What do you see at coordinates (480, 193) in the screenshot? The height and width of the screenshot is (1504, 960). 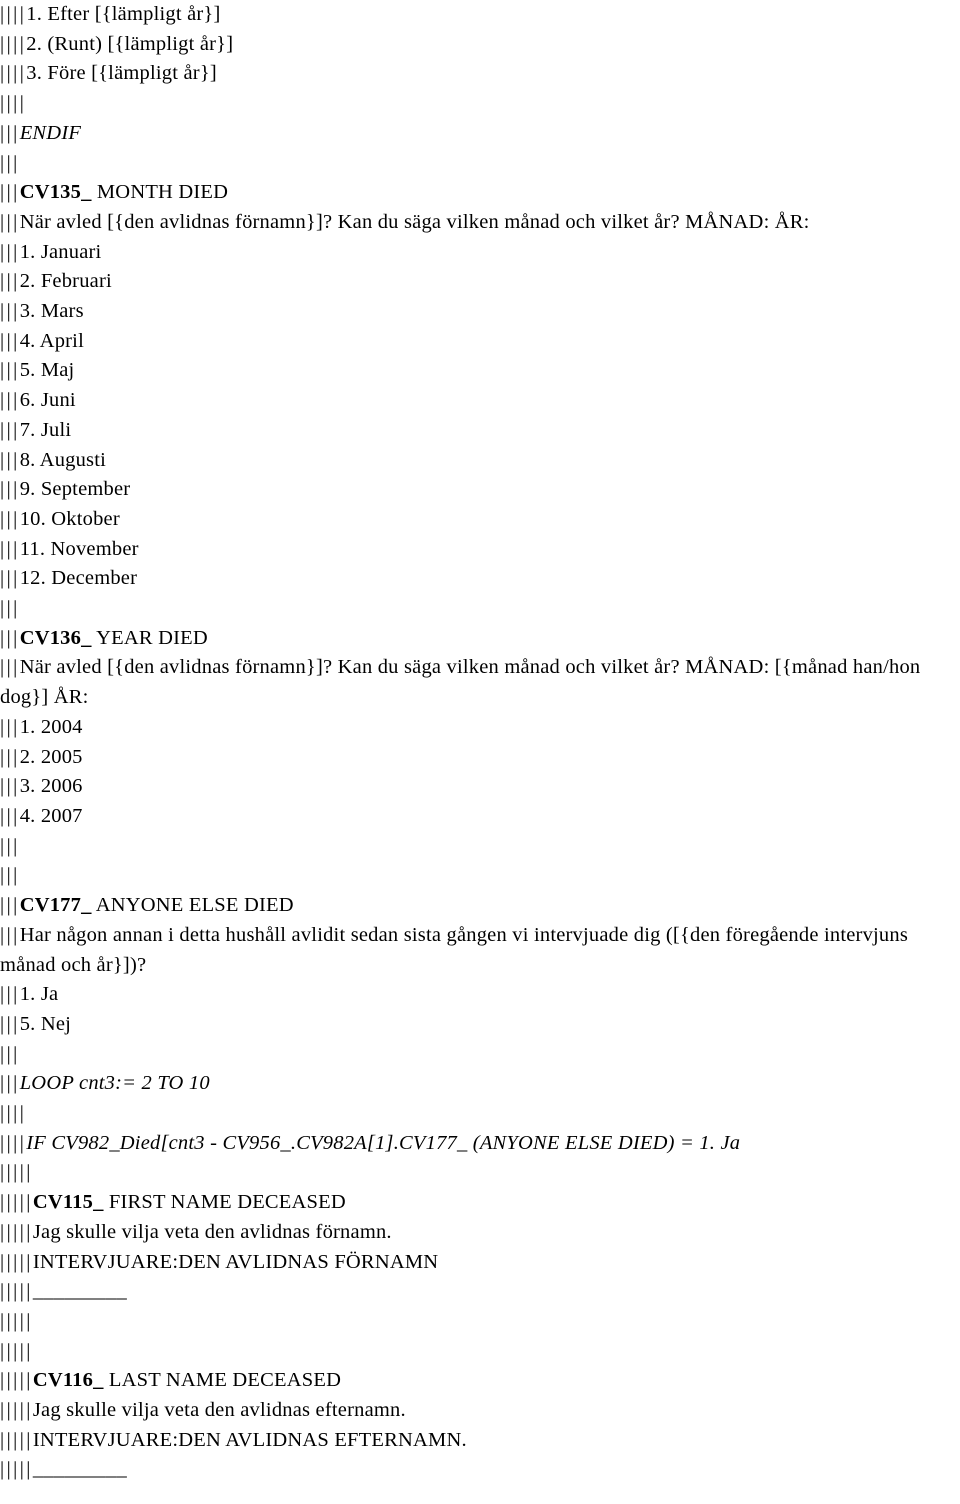 I see `spec-line: |||CV135_ MONTH DIED` at bounding box center [480, 193].